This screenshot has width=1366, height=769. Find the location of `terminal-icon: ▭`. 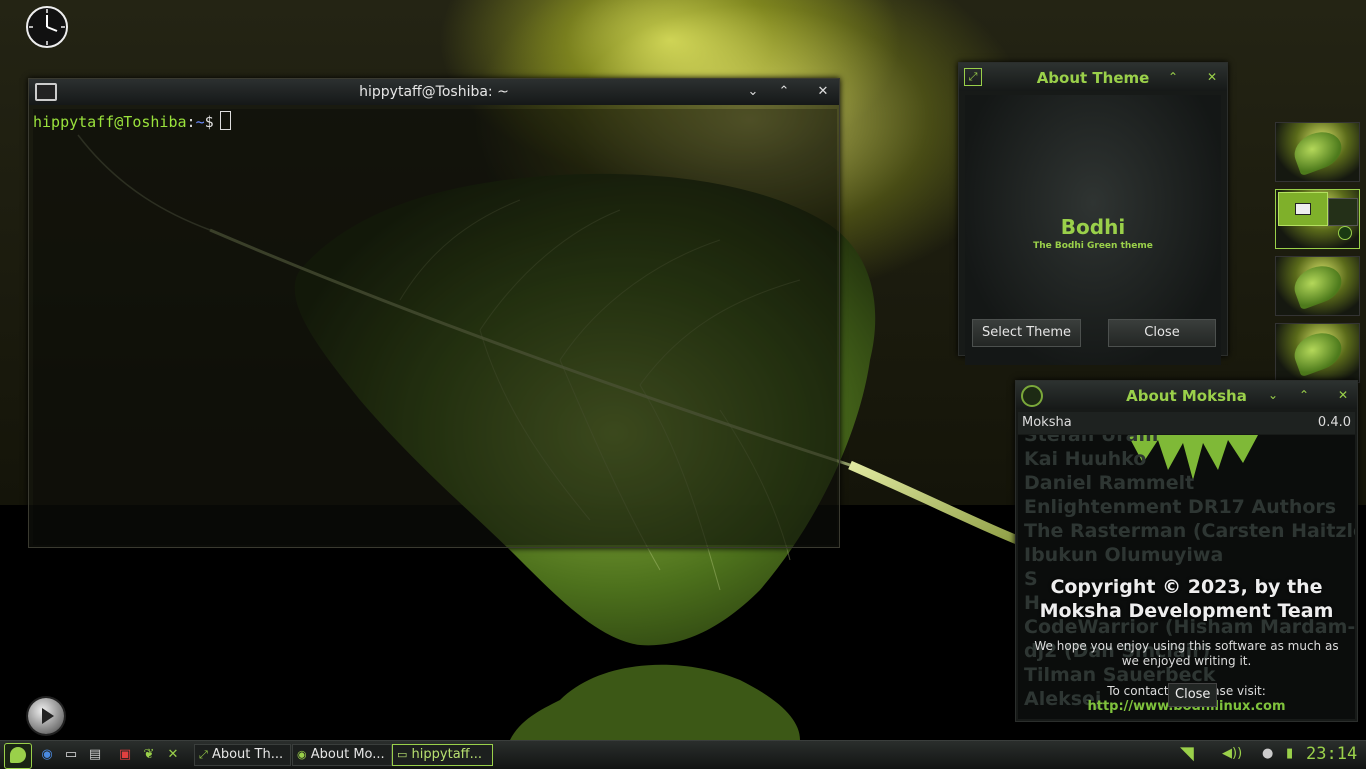

terminal-icon: ▭ is located at coordinates (402, 754).